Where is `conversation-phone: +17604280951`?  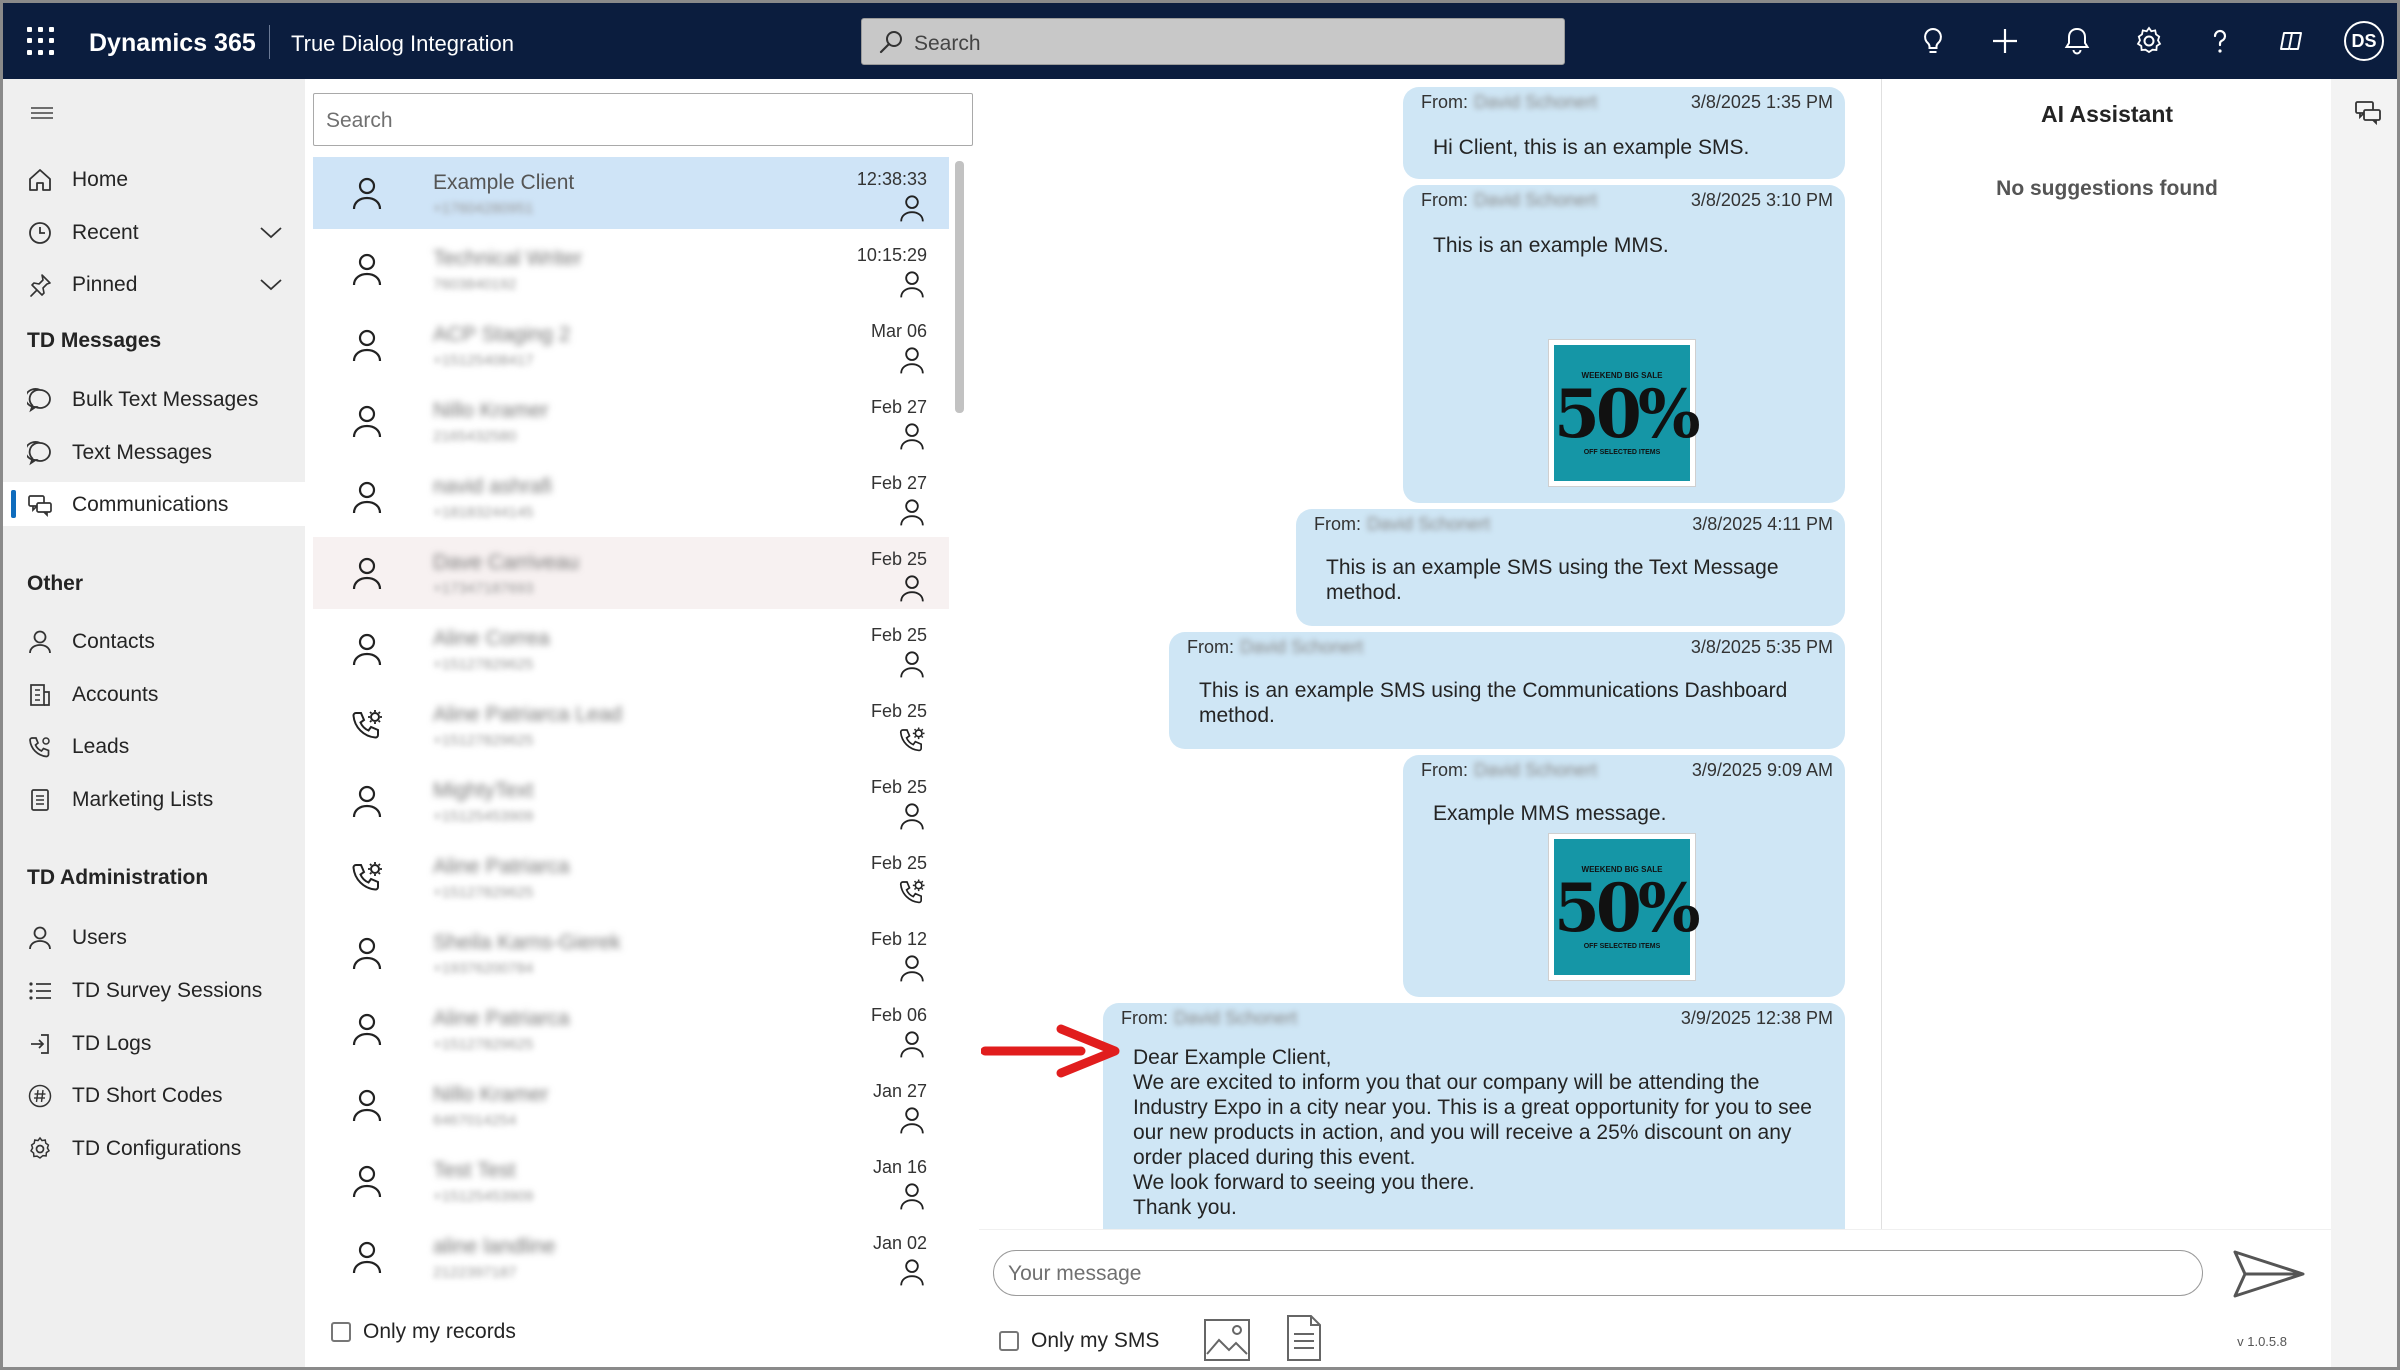 conversation-phone: +17604280951 is located at coordinates (483, 208).